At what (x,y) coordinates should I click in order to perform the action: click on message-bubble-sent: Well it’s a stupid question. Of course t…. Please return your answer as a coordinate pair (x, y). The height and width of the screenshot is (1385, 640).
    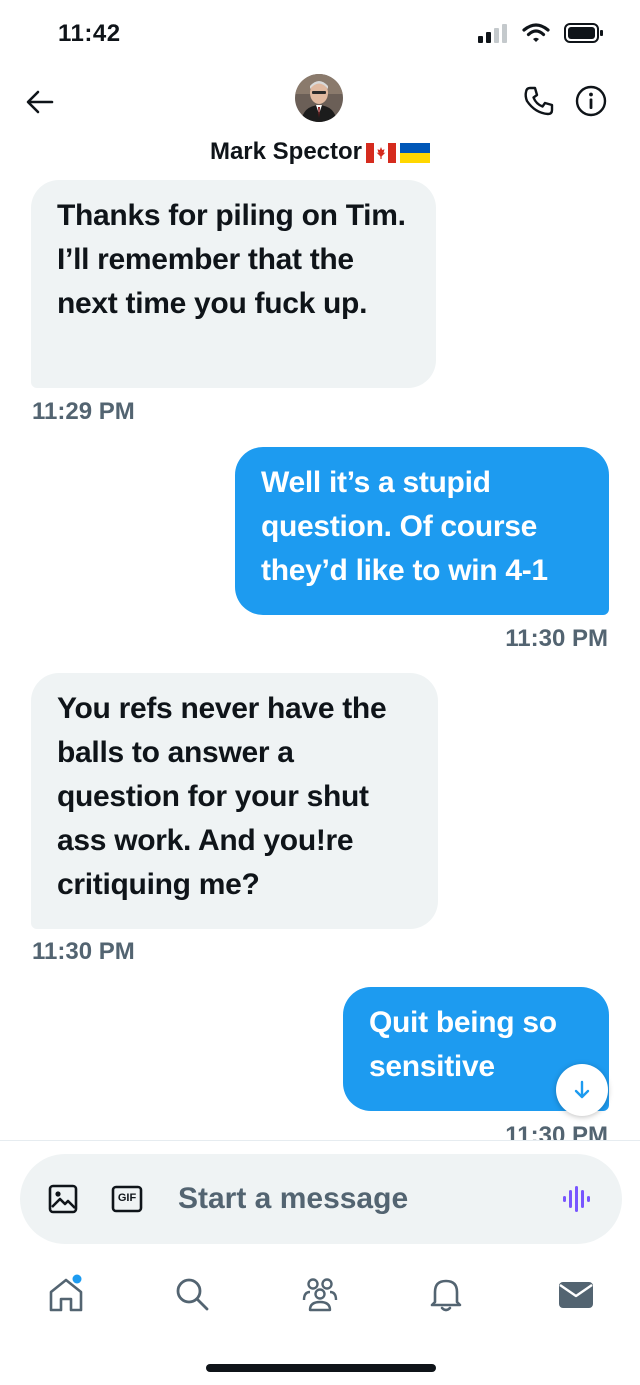
    Looking at the image, I should click on (422, 531).